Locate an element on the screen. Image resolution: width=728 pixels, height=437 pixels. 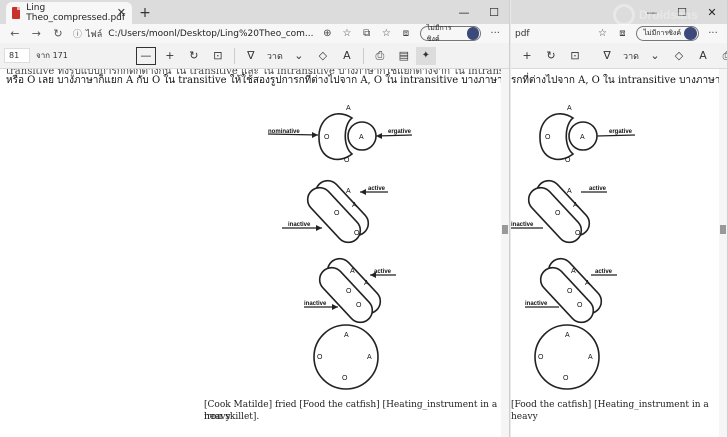
back-icon: ← is located at coordinates (15, 33).